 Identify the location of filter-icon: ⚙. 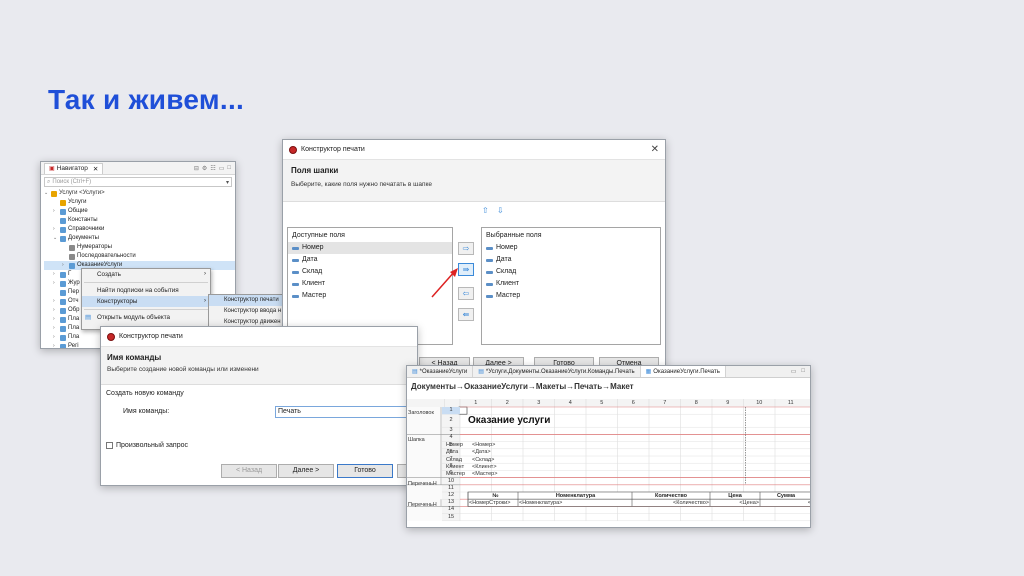
(204, 168).